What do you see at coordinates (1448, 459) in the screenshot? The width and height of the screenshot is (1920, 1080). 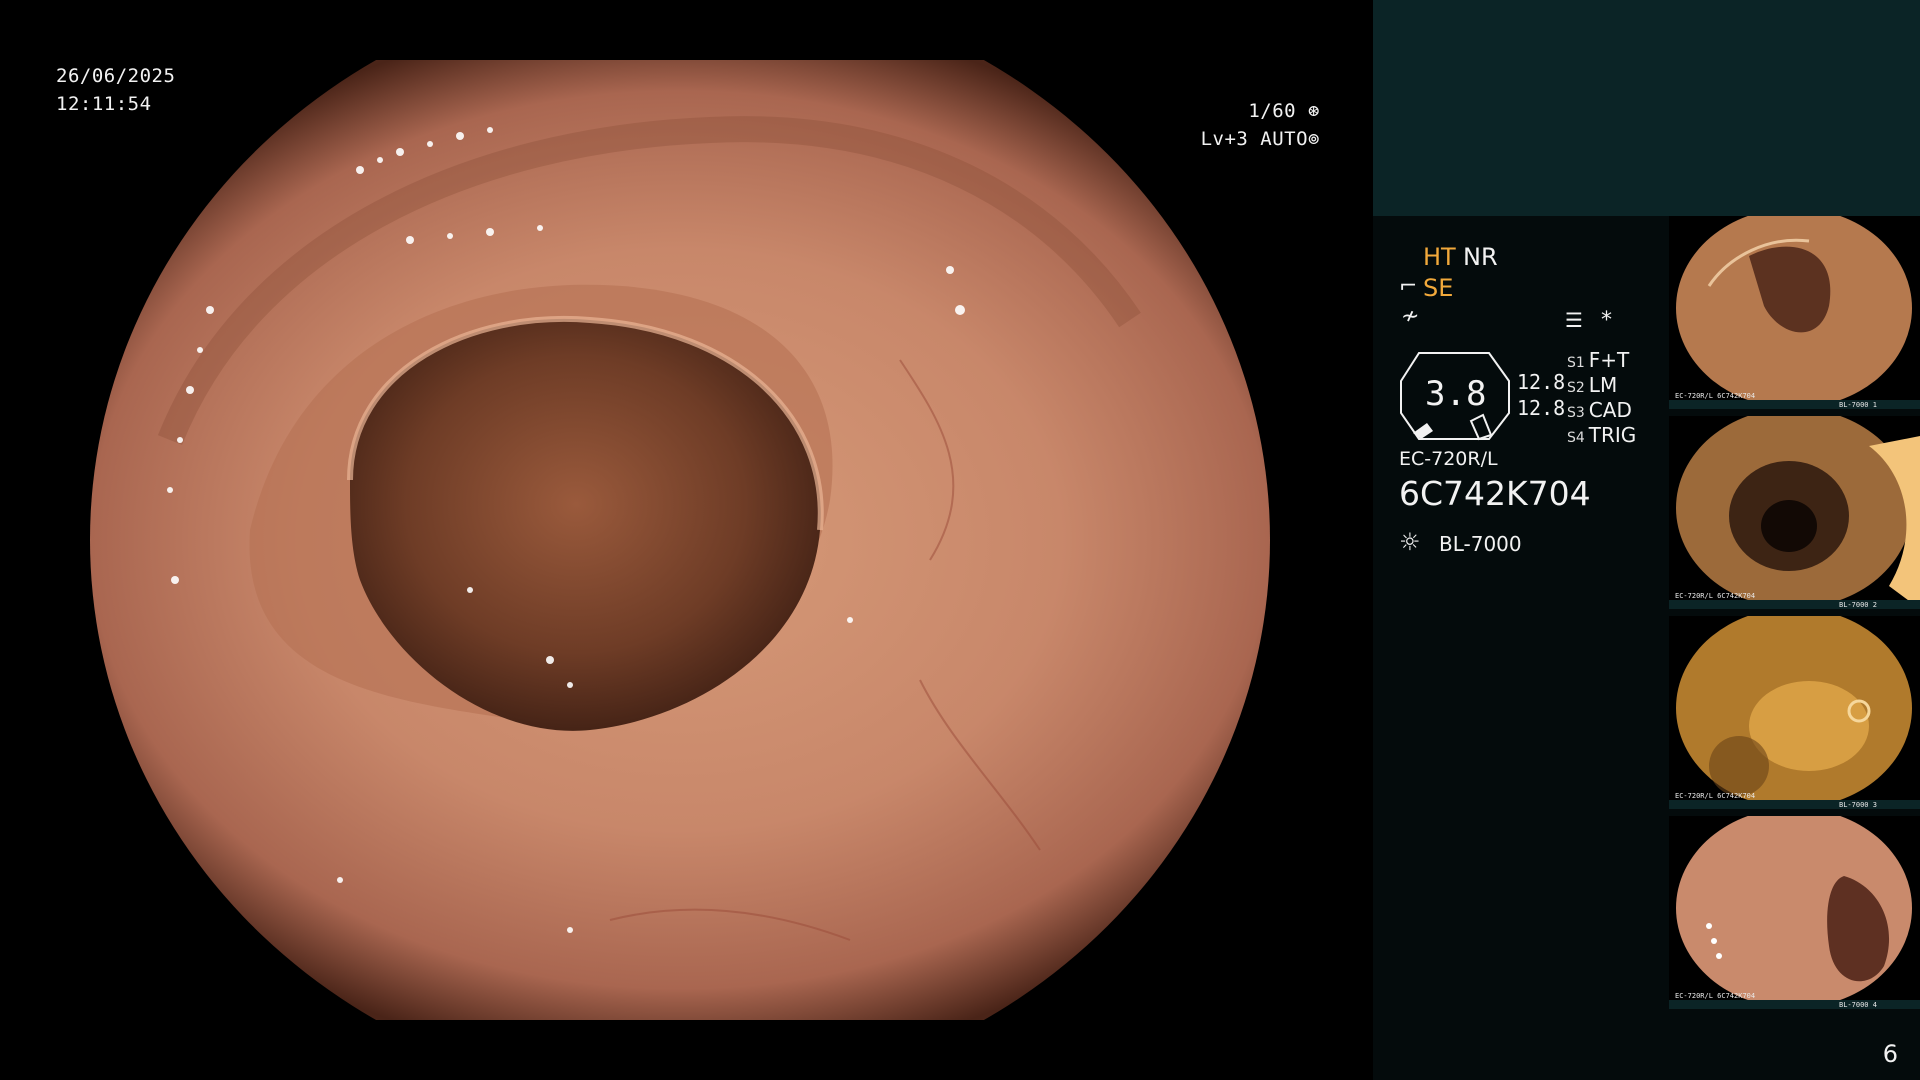 I see `scope-model: EC-720R/L` at bounding box center [1448, 459].